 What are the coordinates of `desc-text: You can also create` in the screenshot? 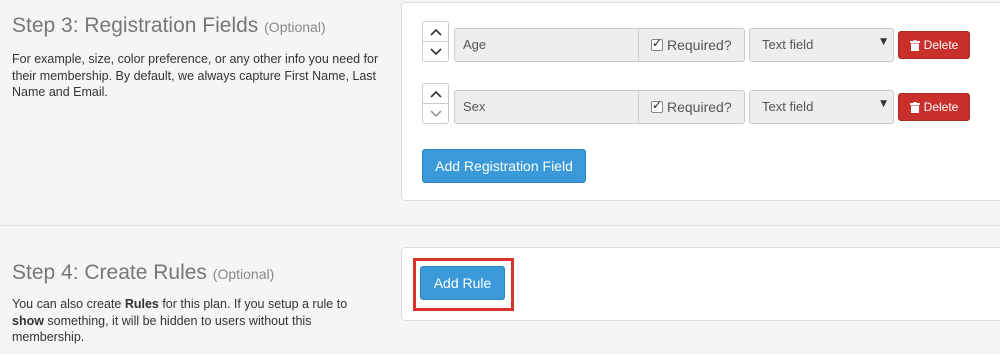 It's located at (68, 304).